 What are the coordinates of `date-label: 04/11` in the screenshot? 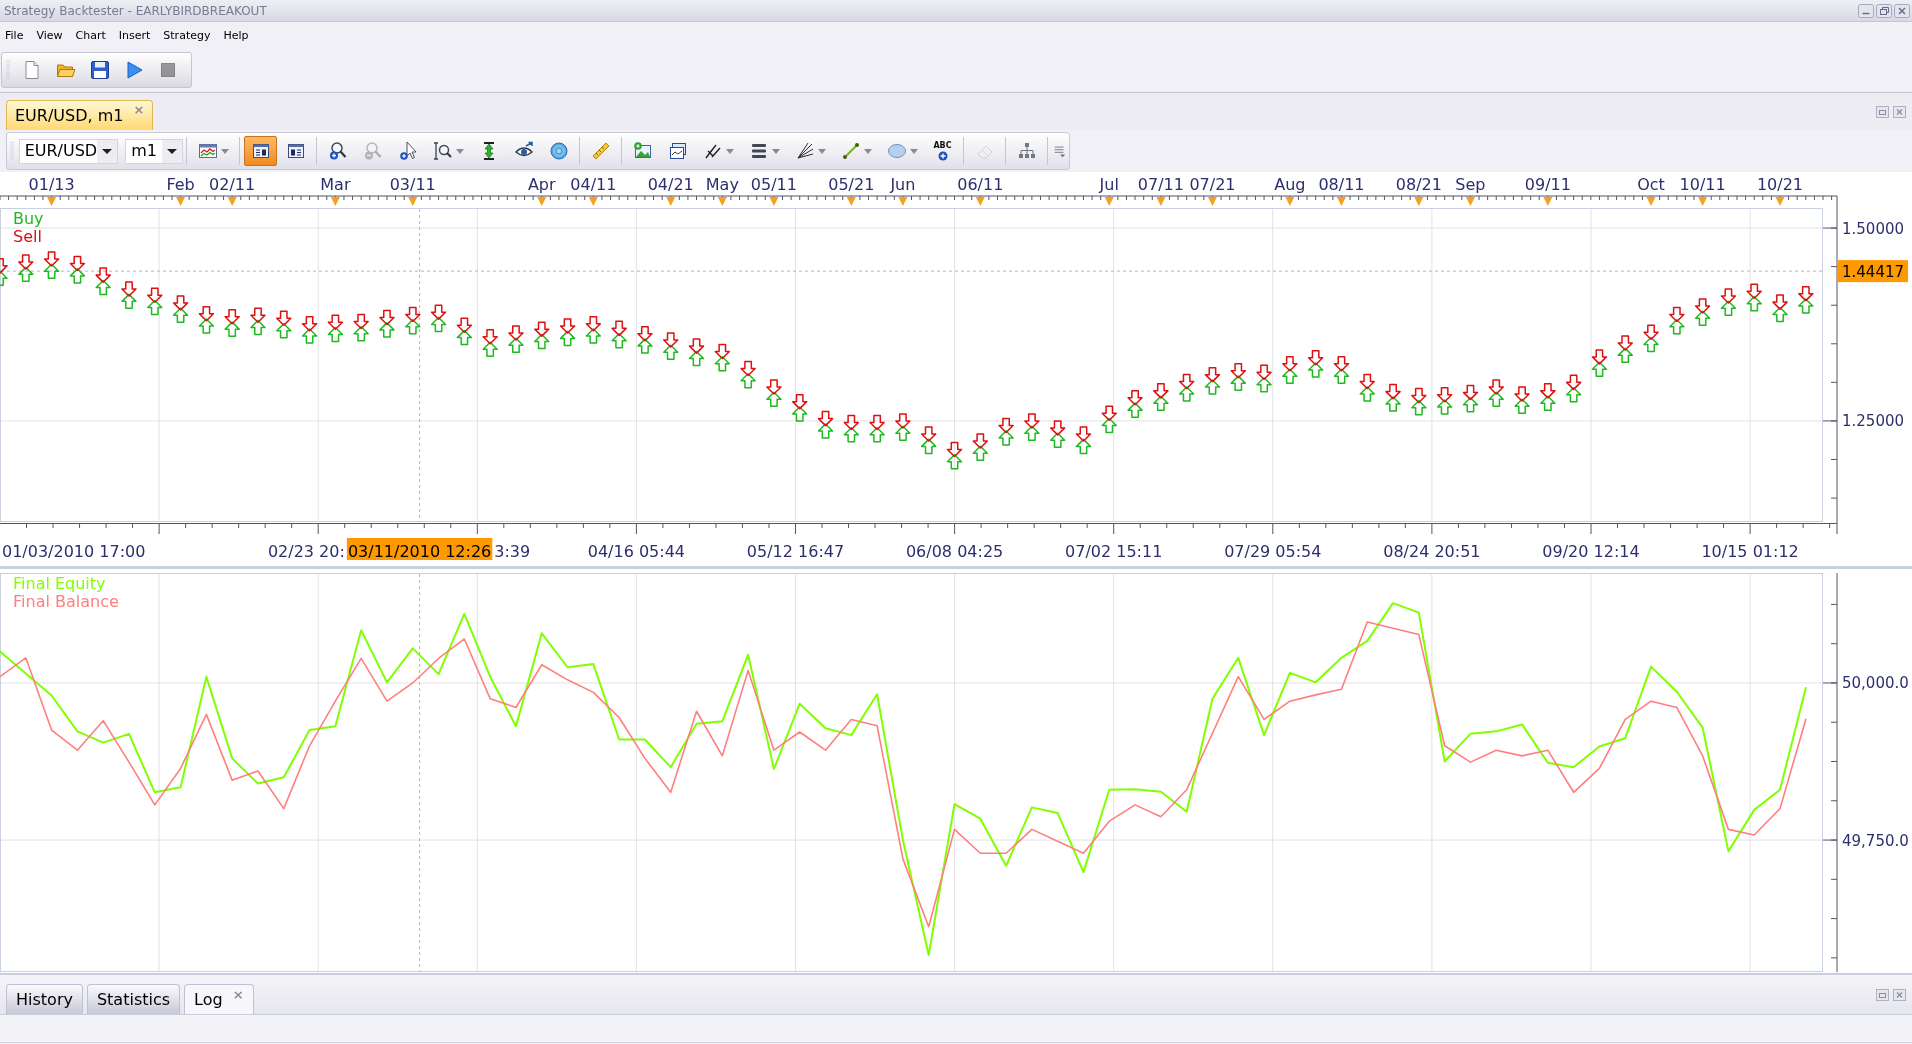 It's located at (593, 184).